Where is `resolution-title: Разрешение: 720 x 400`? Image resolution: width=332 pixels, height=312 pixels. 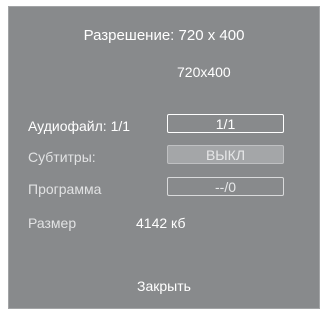
resolution-title: Разрешение: 720 x 400 is located at coordinates (164, 35).